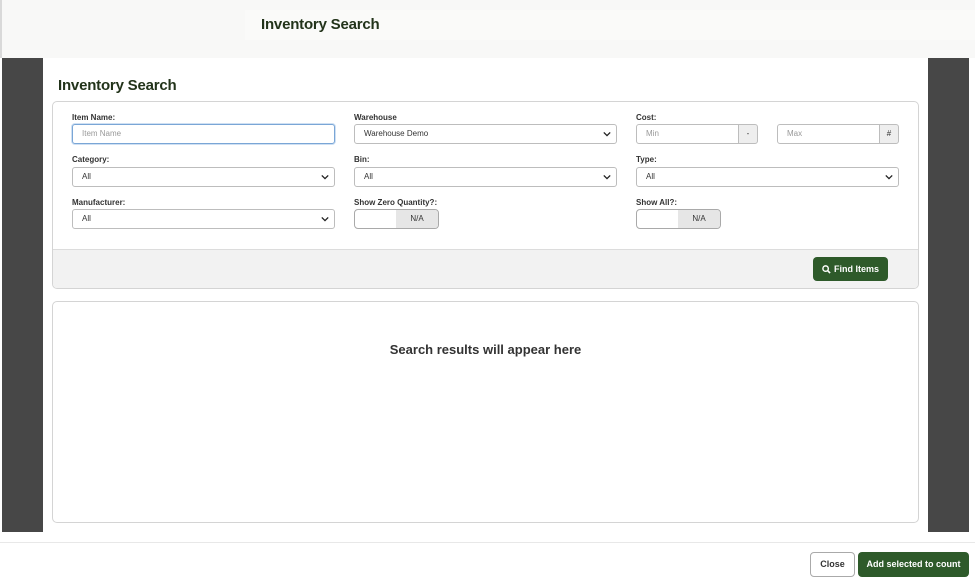 The image size is (975, 581). What do you see at coordinates (889, 134) in the screenshot?
I see `cost-max-addon: #` at bounding box center [889, 134].